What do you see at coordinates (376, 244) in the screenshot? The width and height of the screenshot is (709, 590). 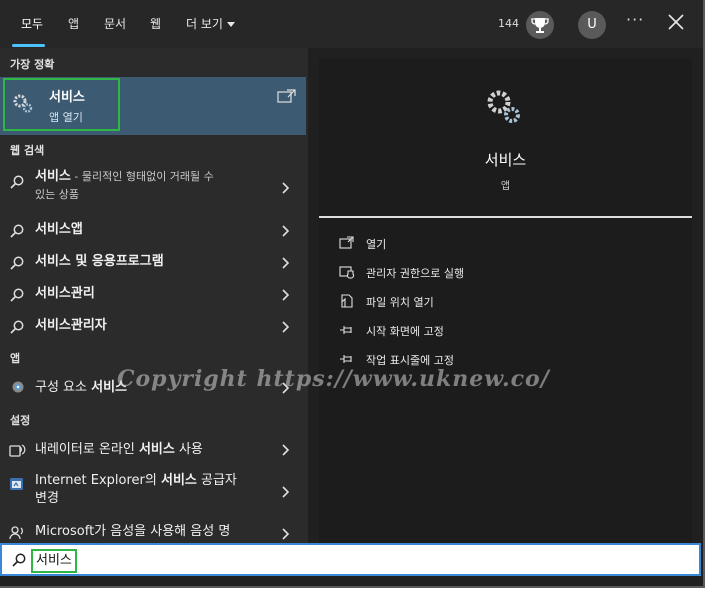 I see `action-label: 열기` at bounding box center [376, 244].